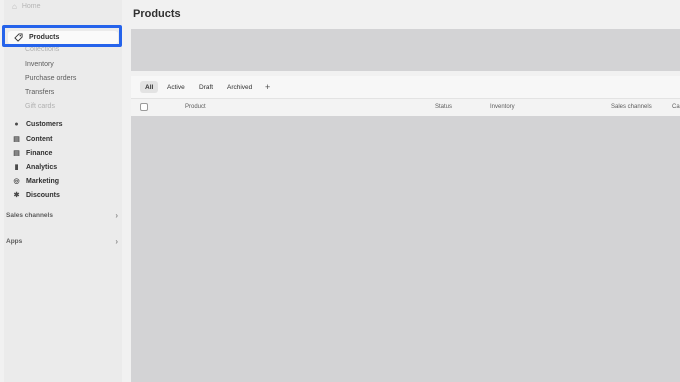 Image resolution: width=680 pixels, height=382 pixels. I want to click on sidebar-item-home: ⌂ Home, so click(26, 6).